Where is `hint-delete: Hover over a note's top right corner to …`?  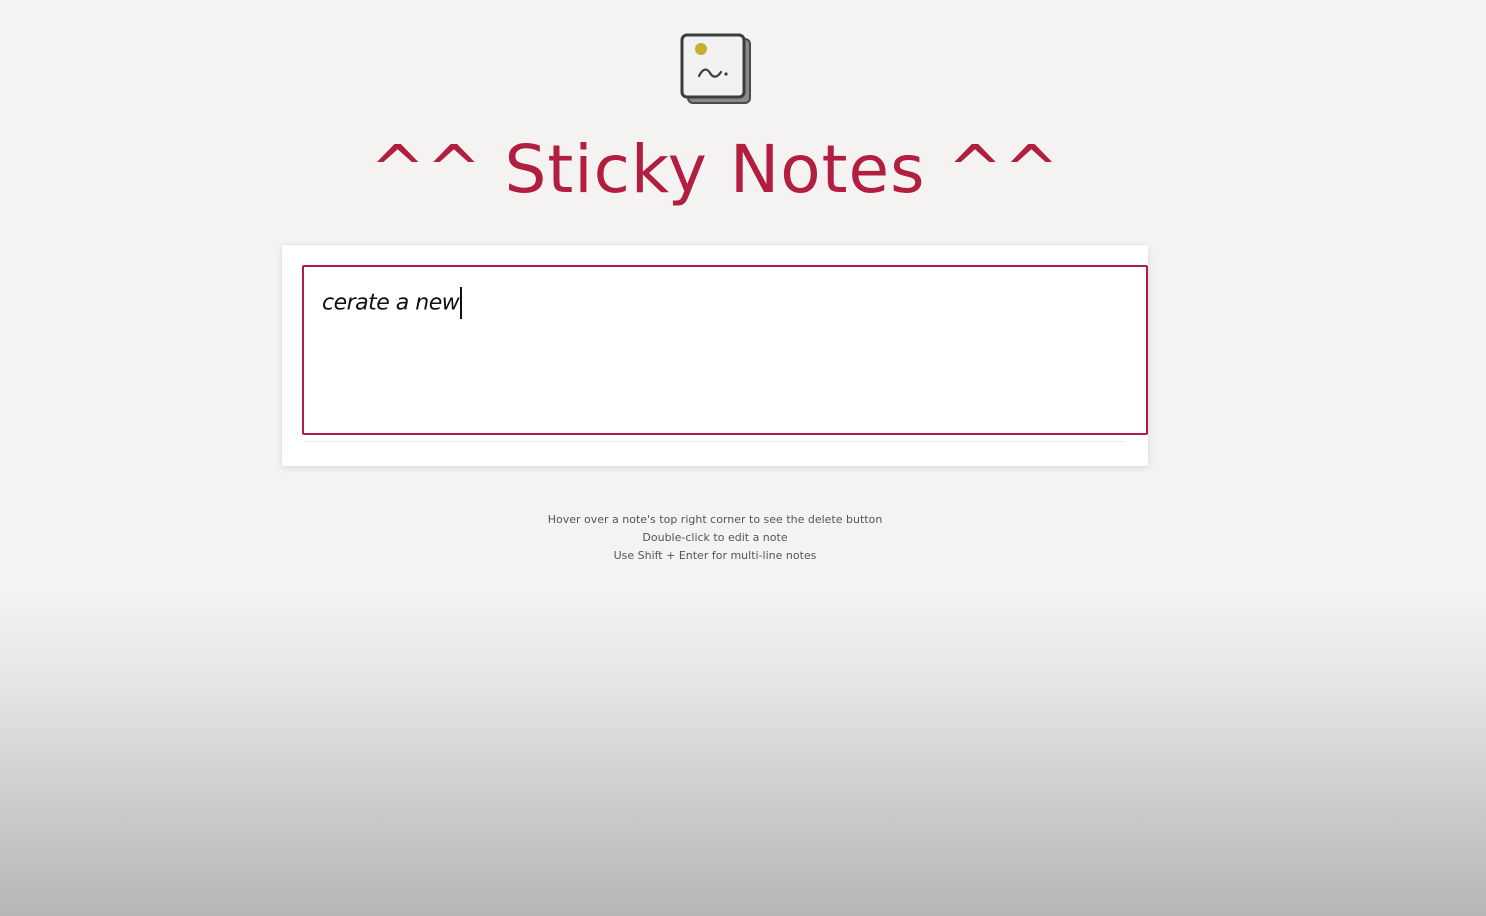
hint-delete: Hover over a note's top right corner to … is located at coordinates (715, 519).